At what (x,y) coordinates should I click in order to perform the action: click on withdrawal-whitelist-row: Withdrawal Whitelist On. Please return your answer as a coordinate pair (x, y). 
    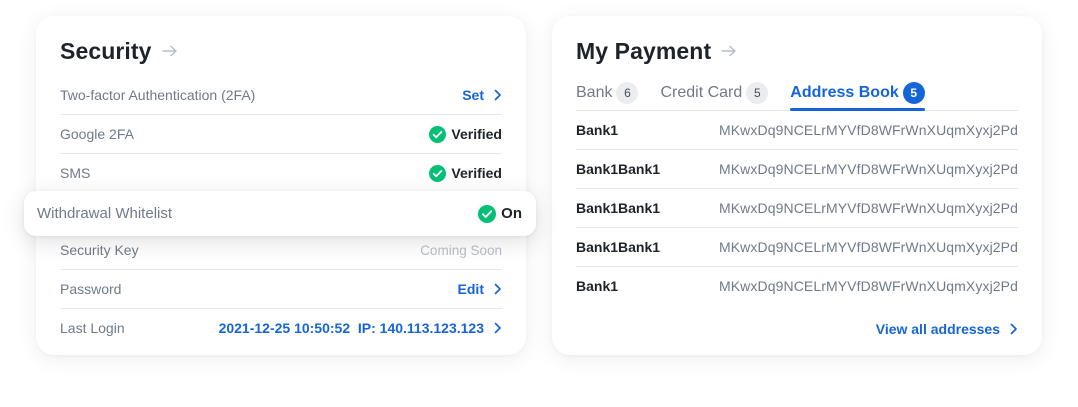
    Looking at the image, I should click on (280, 213).